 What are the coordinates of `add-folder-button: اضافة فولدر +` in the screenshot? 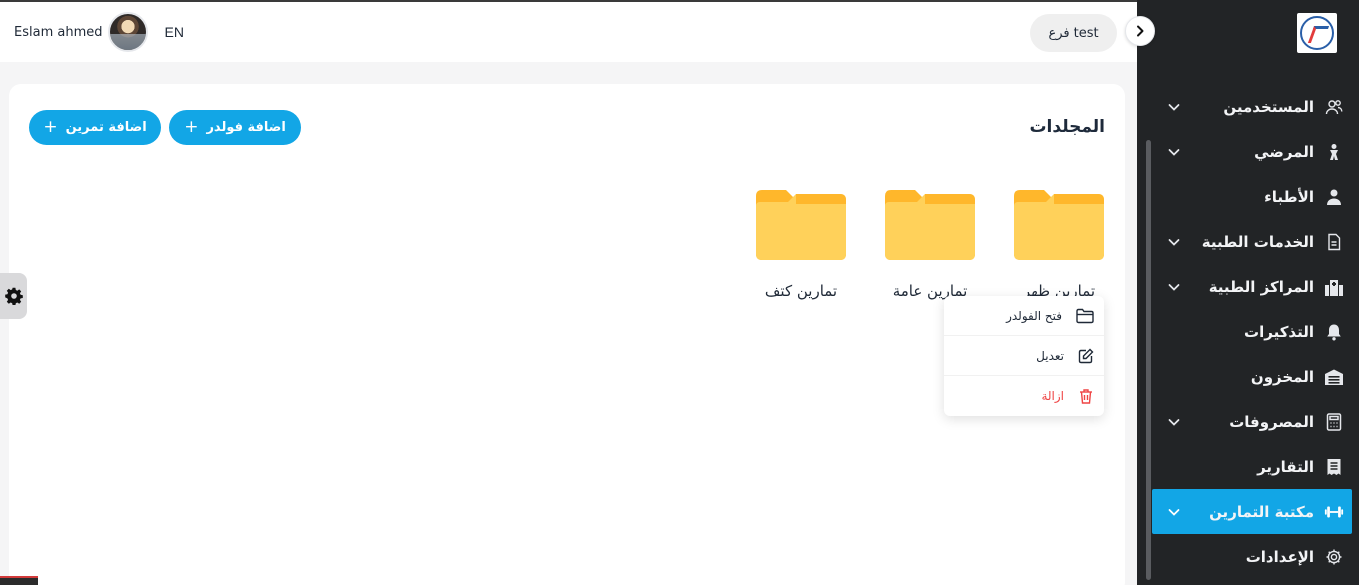 It's located at (235, 127).